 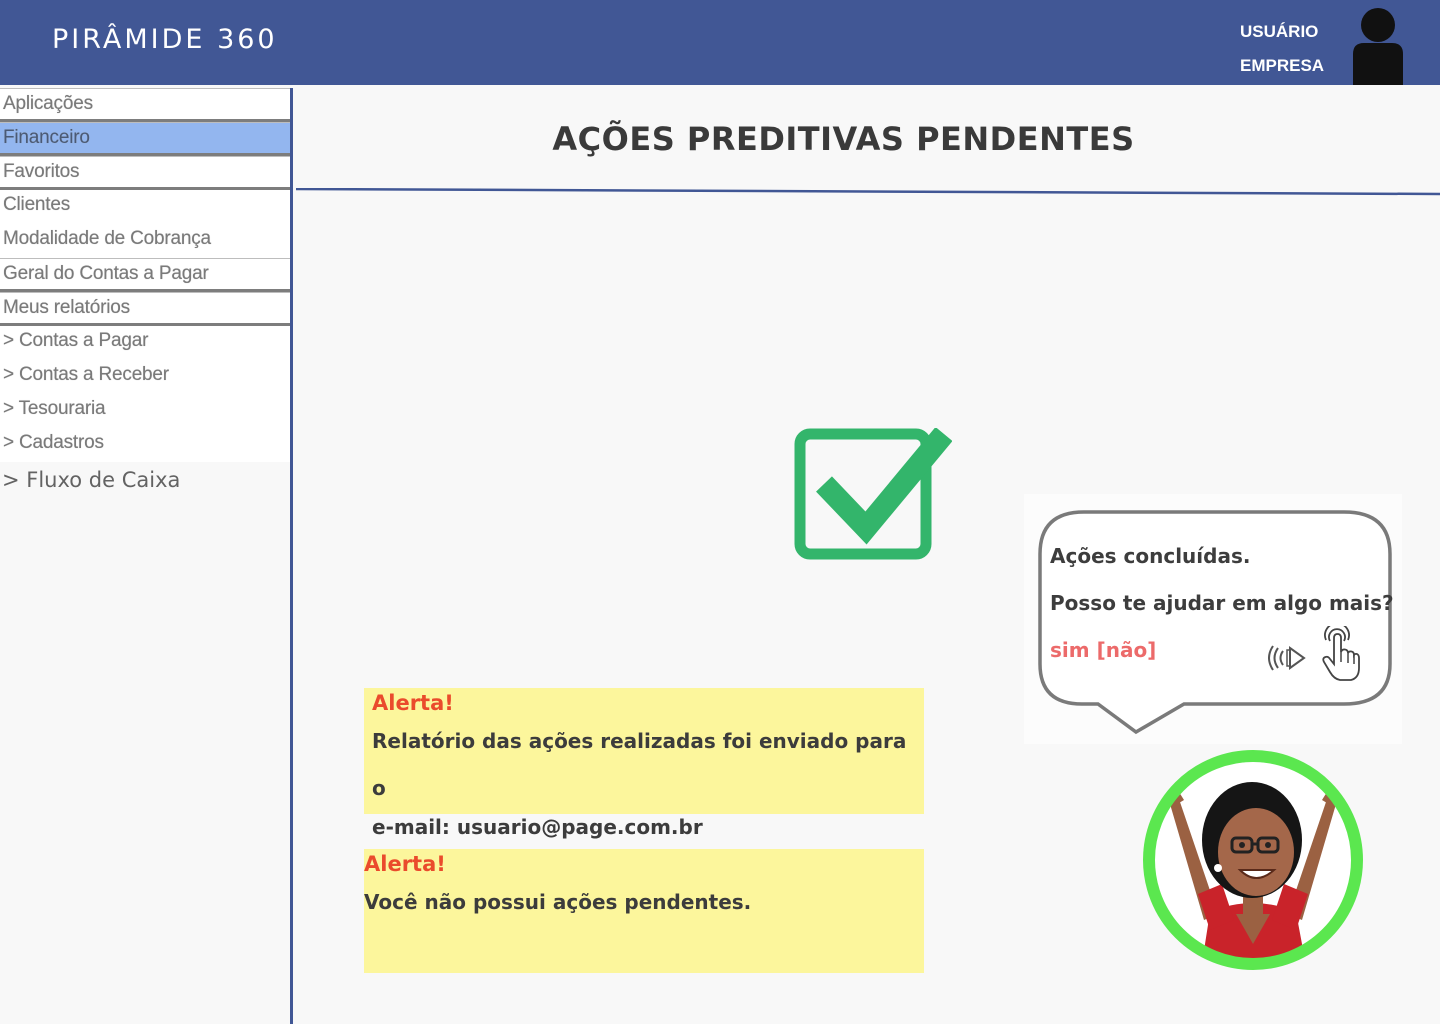 I want to click on speech-bubble, so click(x=1215, y=622).